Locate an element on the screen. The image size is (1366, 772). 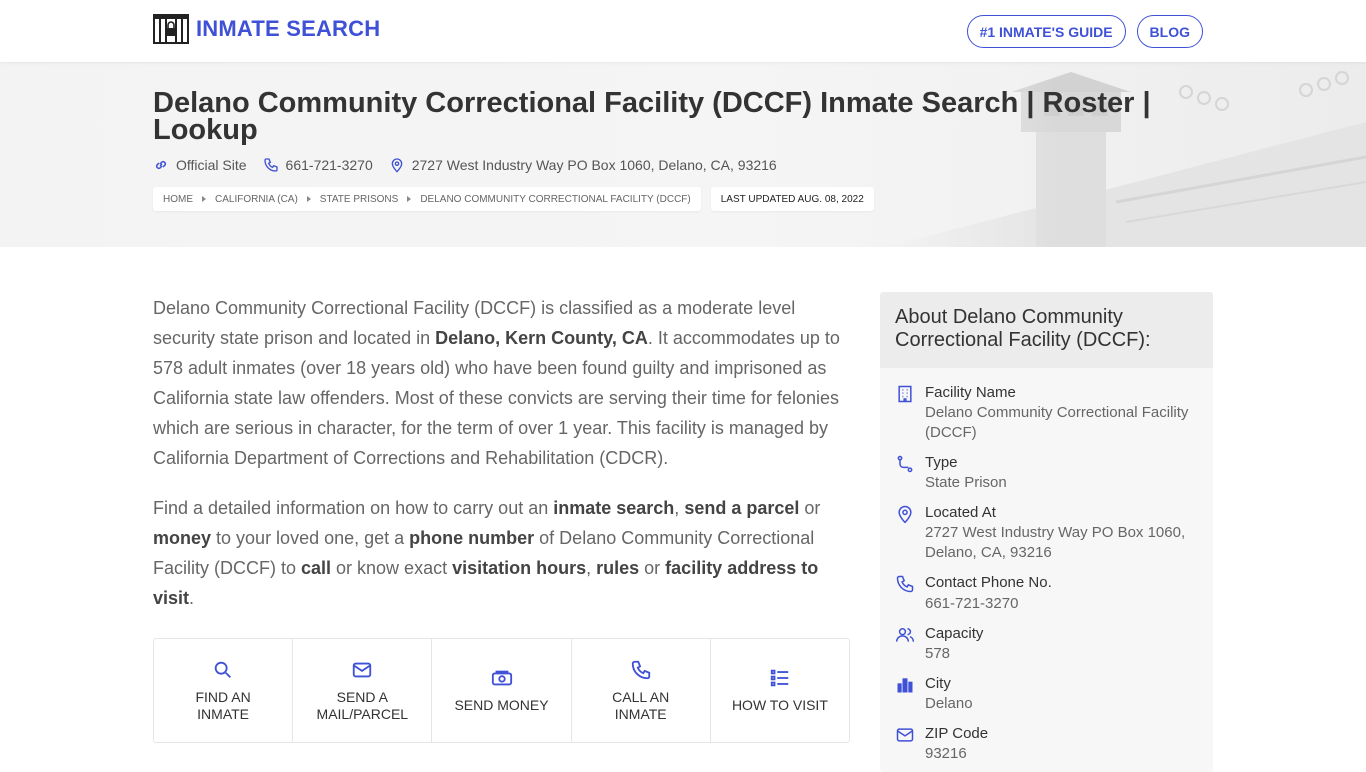
guide-keyword: rules is located at coordinates (618, 568).